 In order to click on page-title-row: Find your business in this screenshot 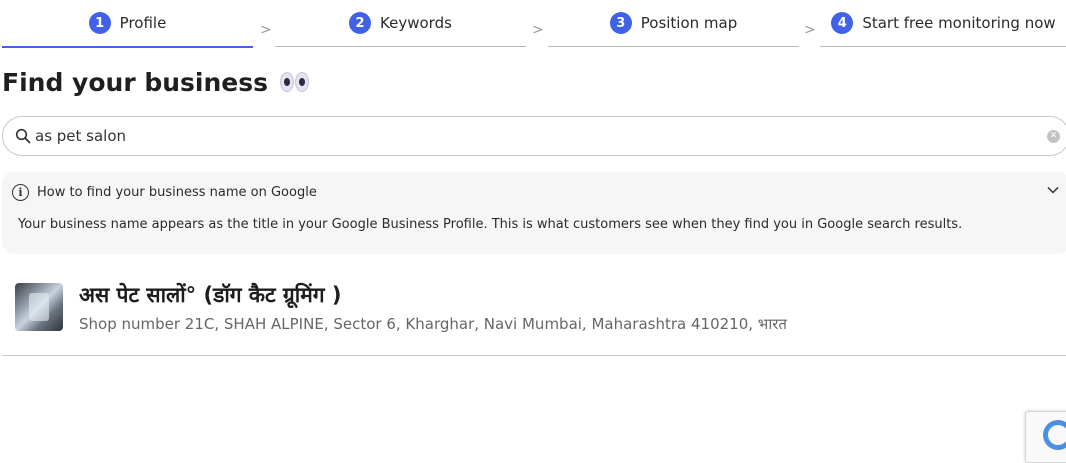, I will do `click(156, 82)`.